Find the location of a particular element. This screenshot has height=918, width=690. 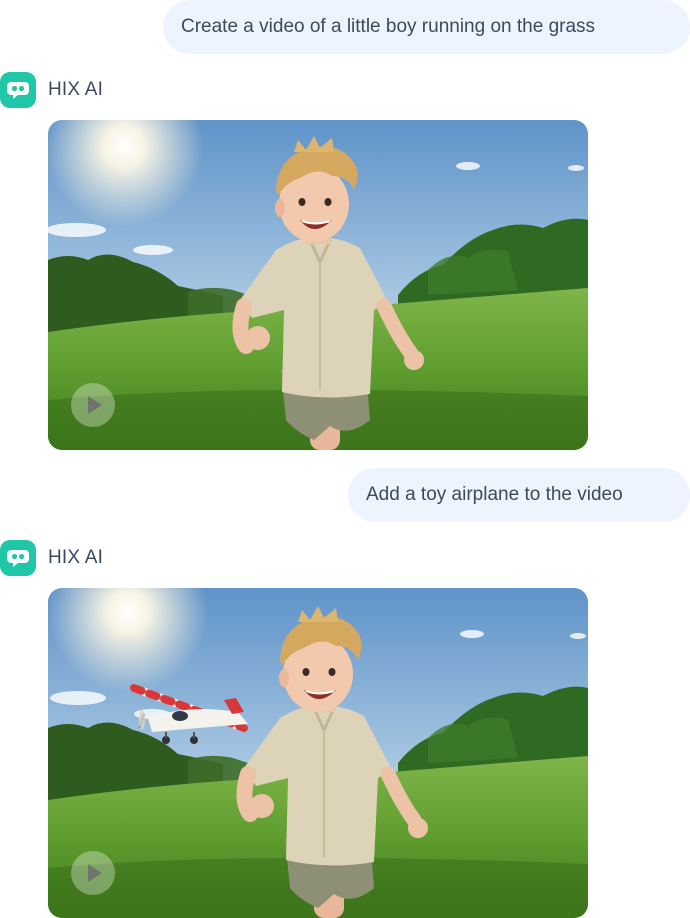

user-message-text: Add a toy airplane to the video is located at coordinates (494, 494).